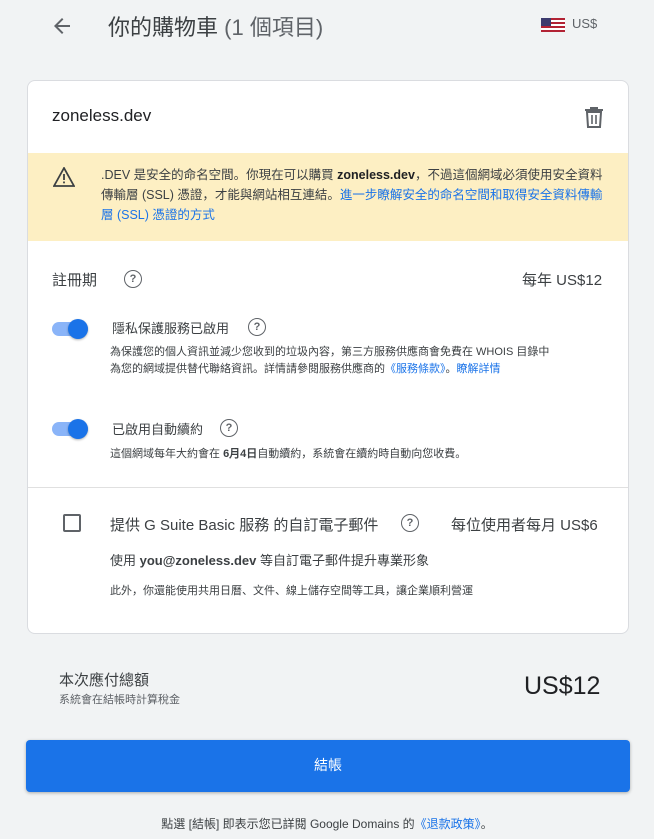 This screenshot has height=839, width=654. Describe the element at coordinates (479, 369) in the screenshot. I see `privacy-learn-more-link: 瞭解詳情` at that location.